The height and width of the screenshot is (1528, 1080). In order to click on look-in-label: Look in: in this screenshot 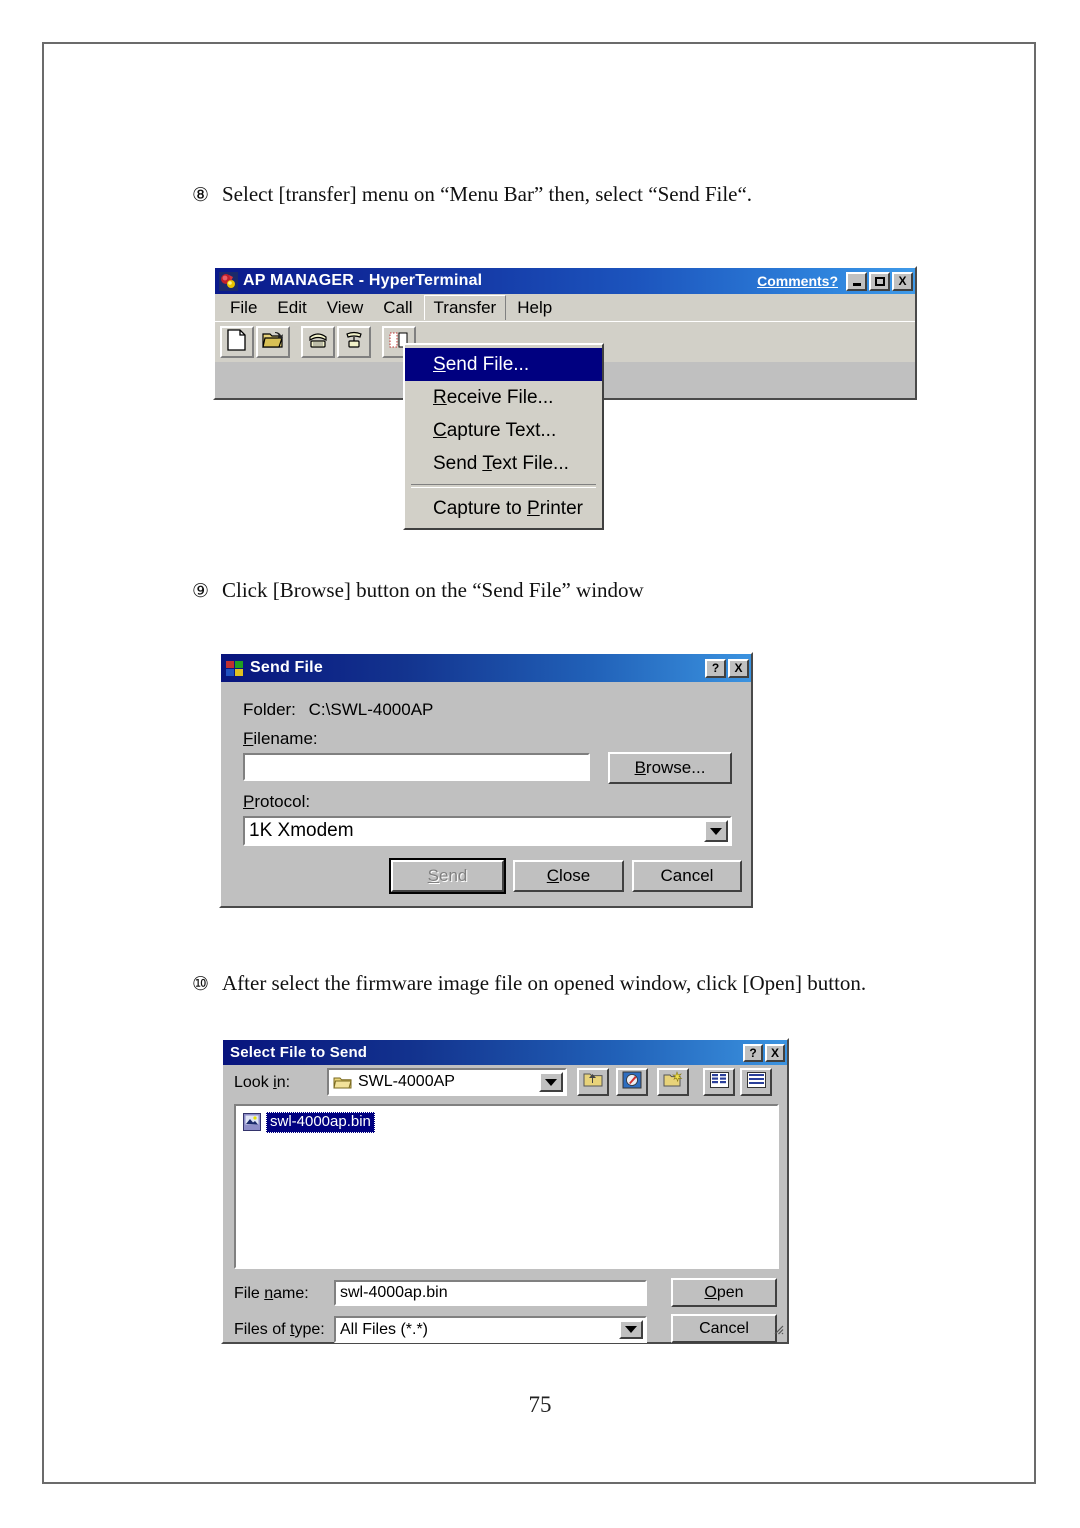, I will do `click(262, 1083)`.